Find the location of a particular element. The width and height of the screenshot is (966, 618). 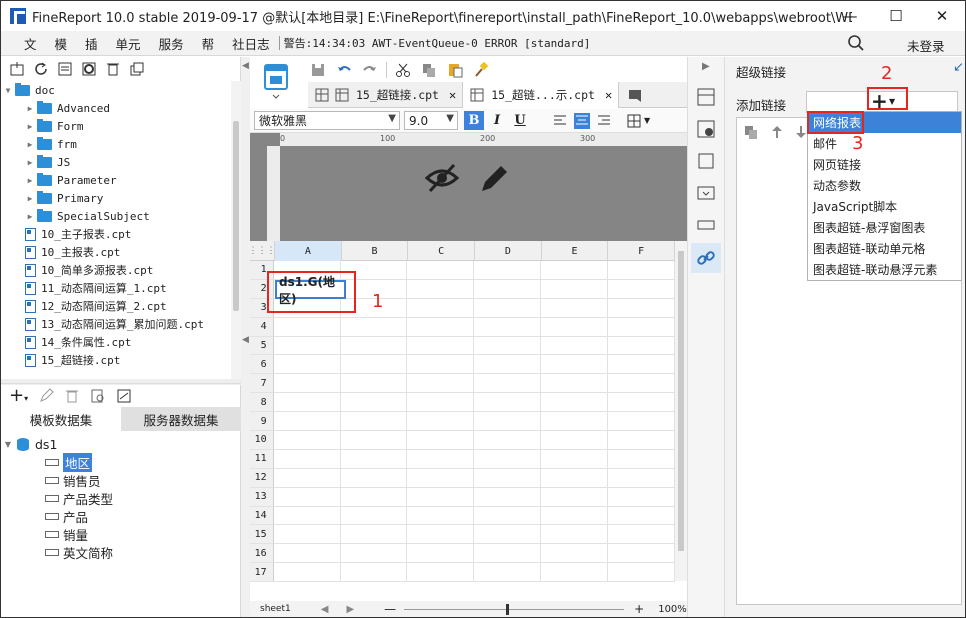

menu-cell: 单元 is located at coordinates (128, 43).